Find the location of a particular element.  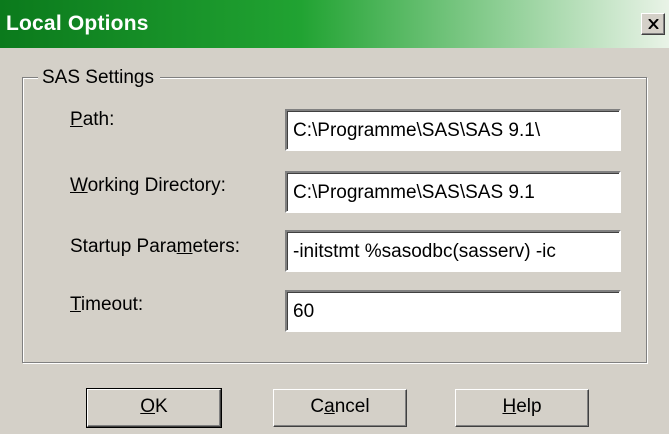

startup-parameters-label: Startup Parameters: is located at coordinates (155, 246).